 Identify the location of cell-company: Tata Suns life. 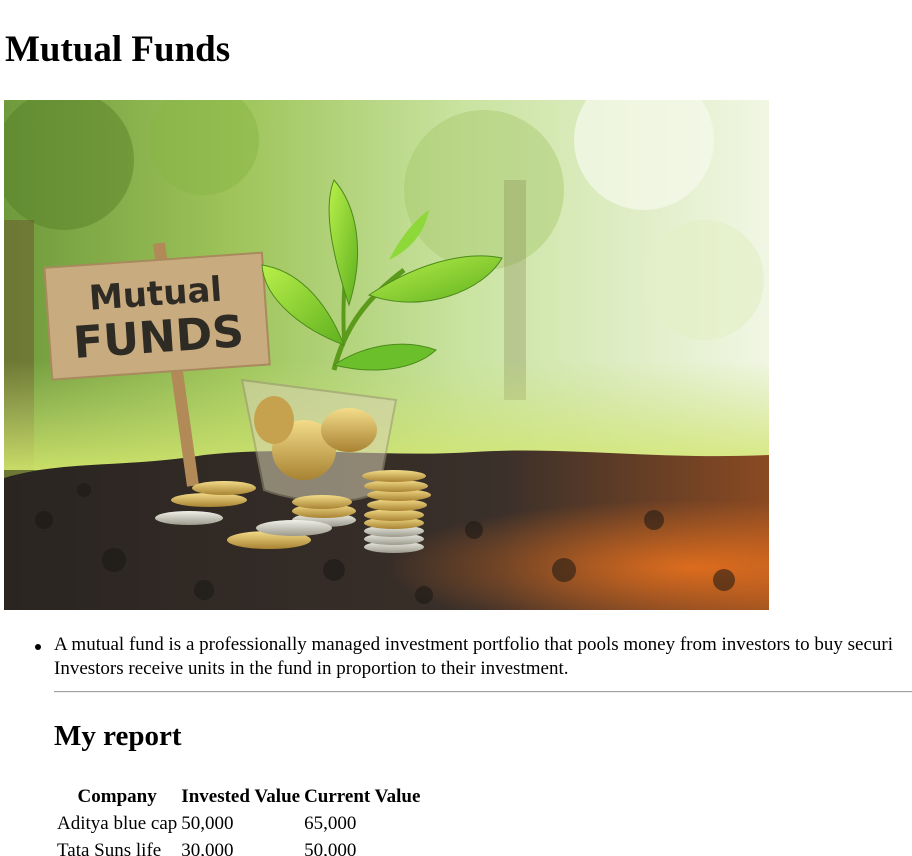
(109, 848).